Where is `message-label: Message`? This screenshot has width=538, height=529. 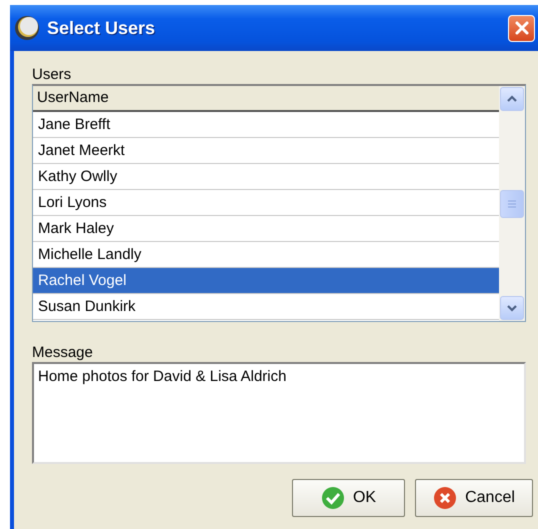 message-label: Message is located at coordinates (63, 353).